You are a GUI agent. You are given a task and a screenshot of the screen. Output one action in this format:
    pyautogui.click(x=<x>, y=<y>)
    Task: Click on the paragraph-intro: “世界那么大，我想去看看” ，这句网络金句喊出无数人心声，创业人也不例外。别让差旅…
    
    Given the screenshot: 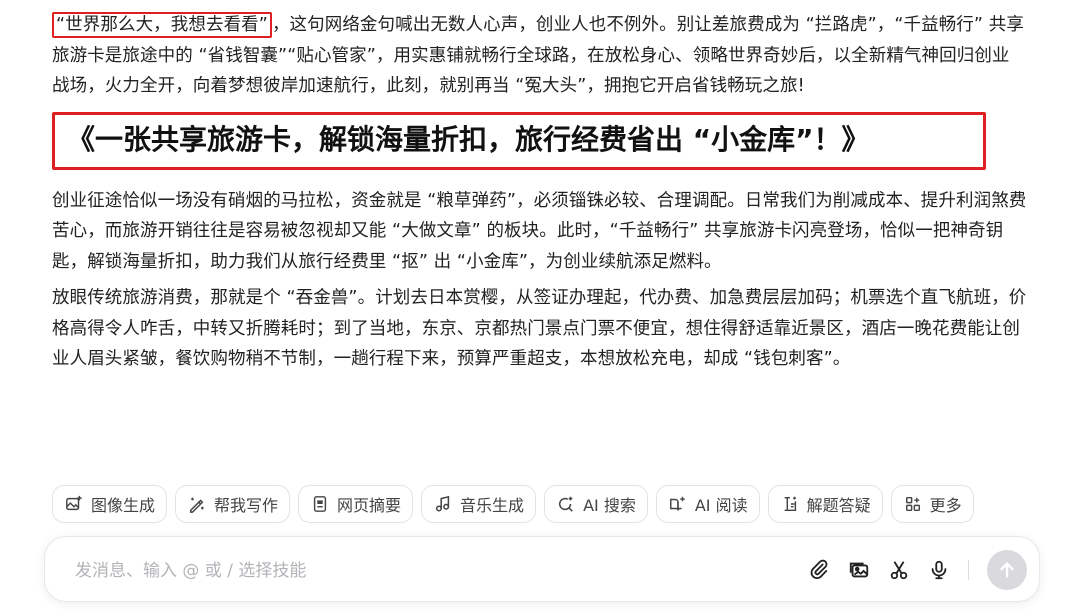 What is the action you would take?
    pyautogui.click(x=539, y=56)
    